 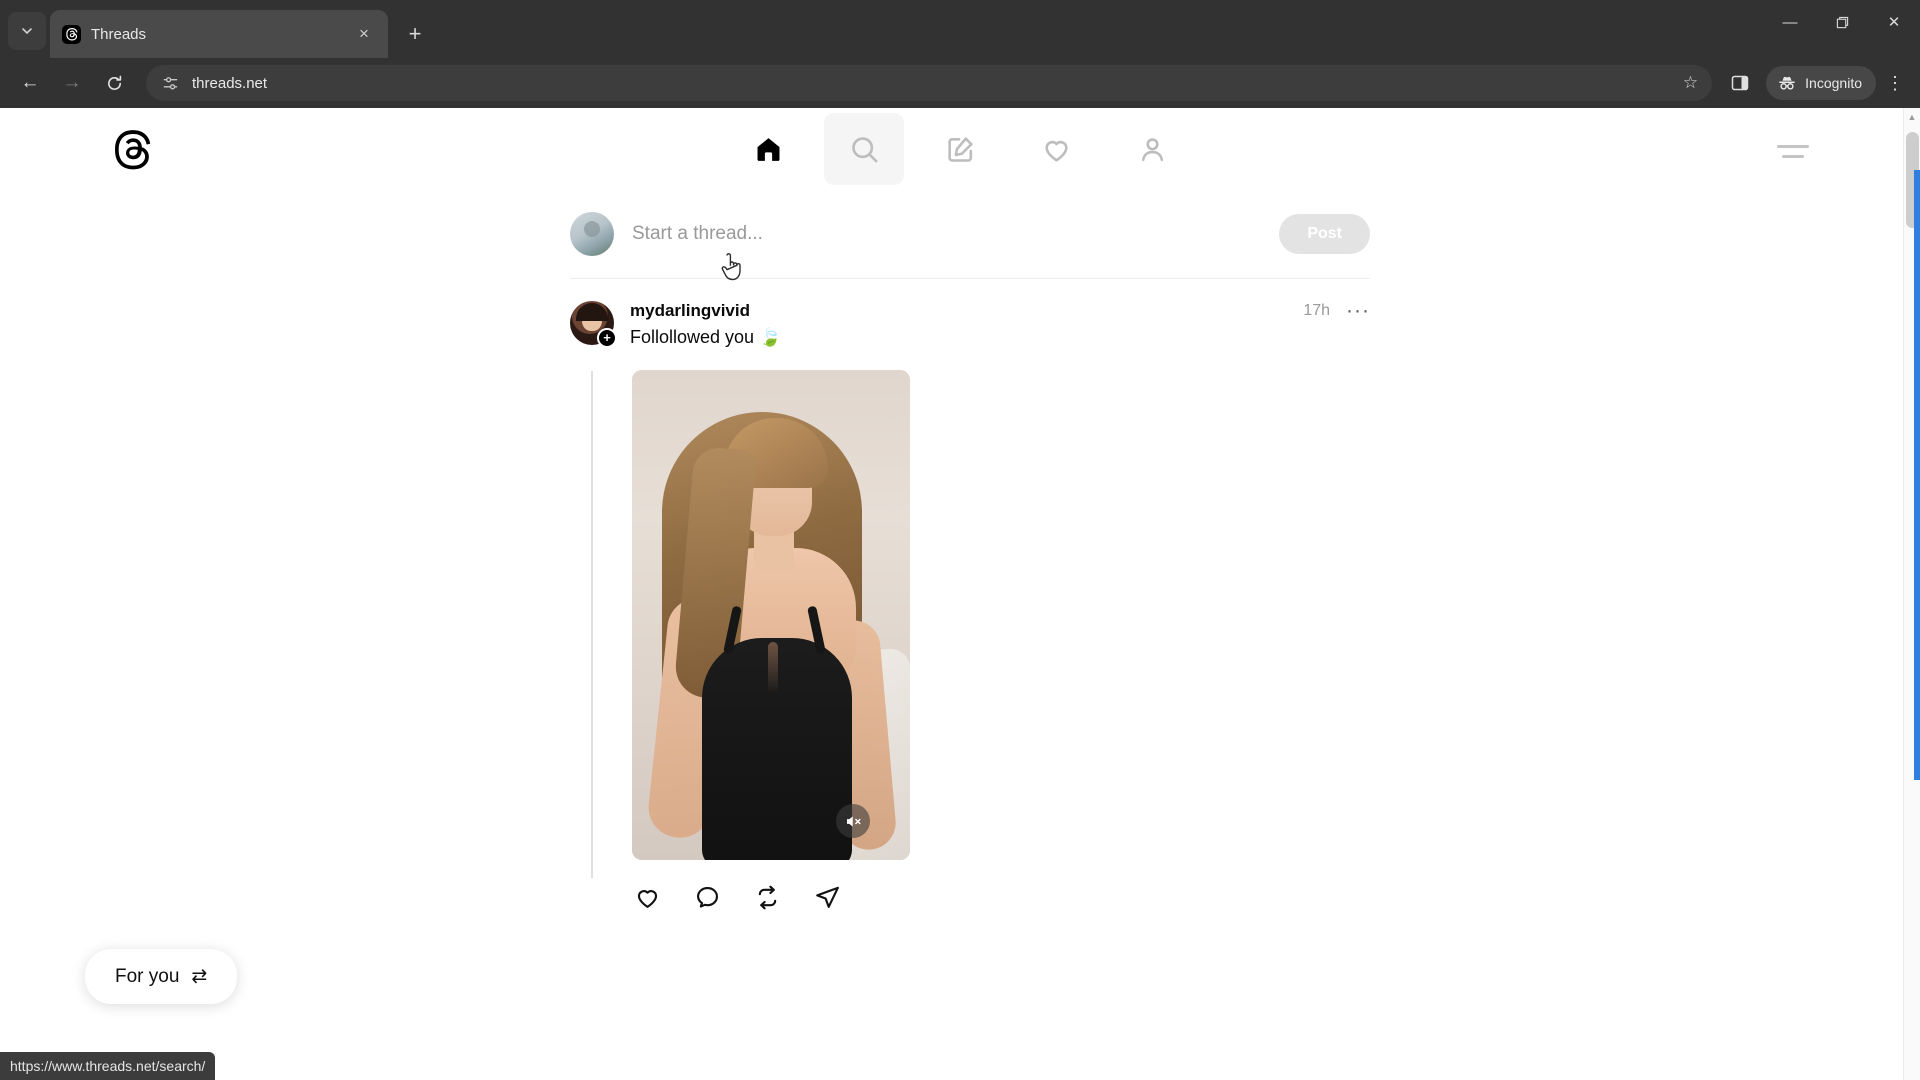 I want to click on new-tab-button: +, so click(x=415, y=34).